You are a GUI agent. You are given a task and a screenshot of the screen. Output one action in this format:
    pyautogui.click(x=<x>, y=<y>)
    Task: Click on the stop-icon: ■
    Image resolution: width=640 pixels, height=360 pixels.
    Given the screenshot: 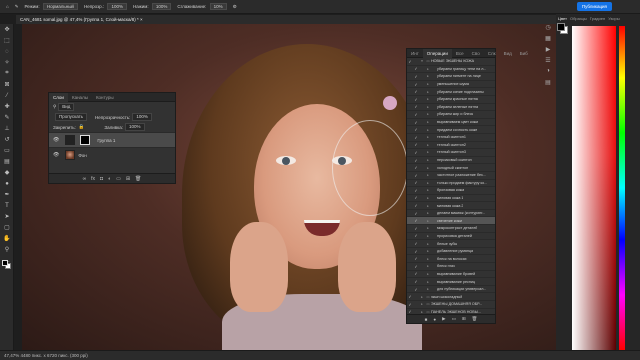 What is the action you would take?
    pyautogui.click(x=426, y=319)
    